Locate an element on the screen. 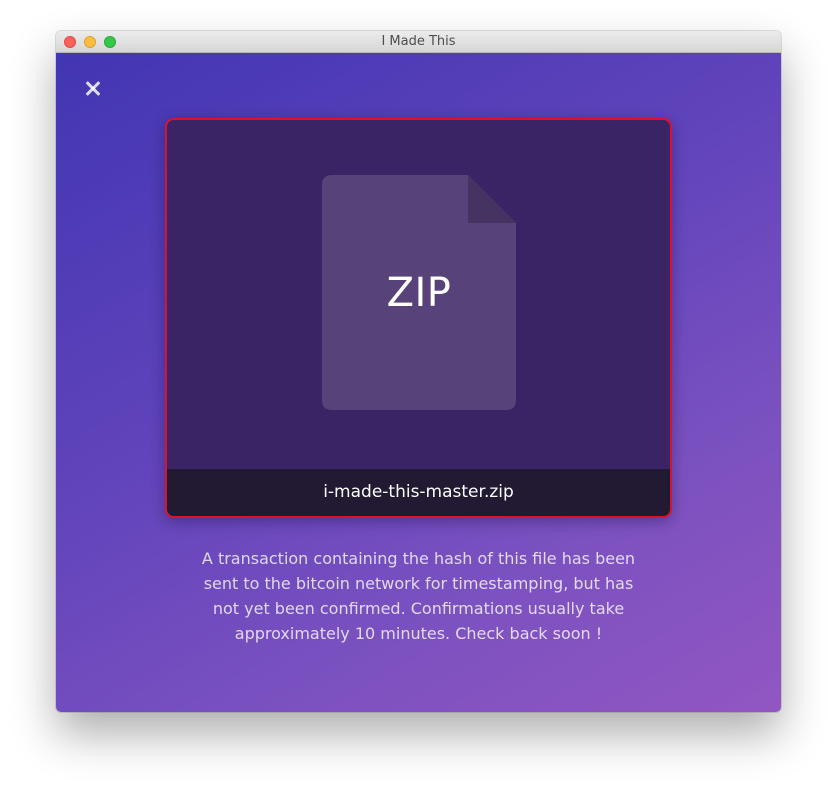 The height and width of the screenshot is (792, 837). window-title: I Made This is located at coordinates (418, 41).